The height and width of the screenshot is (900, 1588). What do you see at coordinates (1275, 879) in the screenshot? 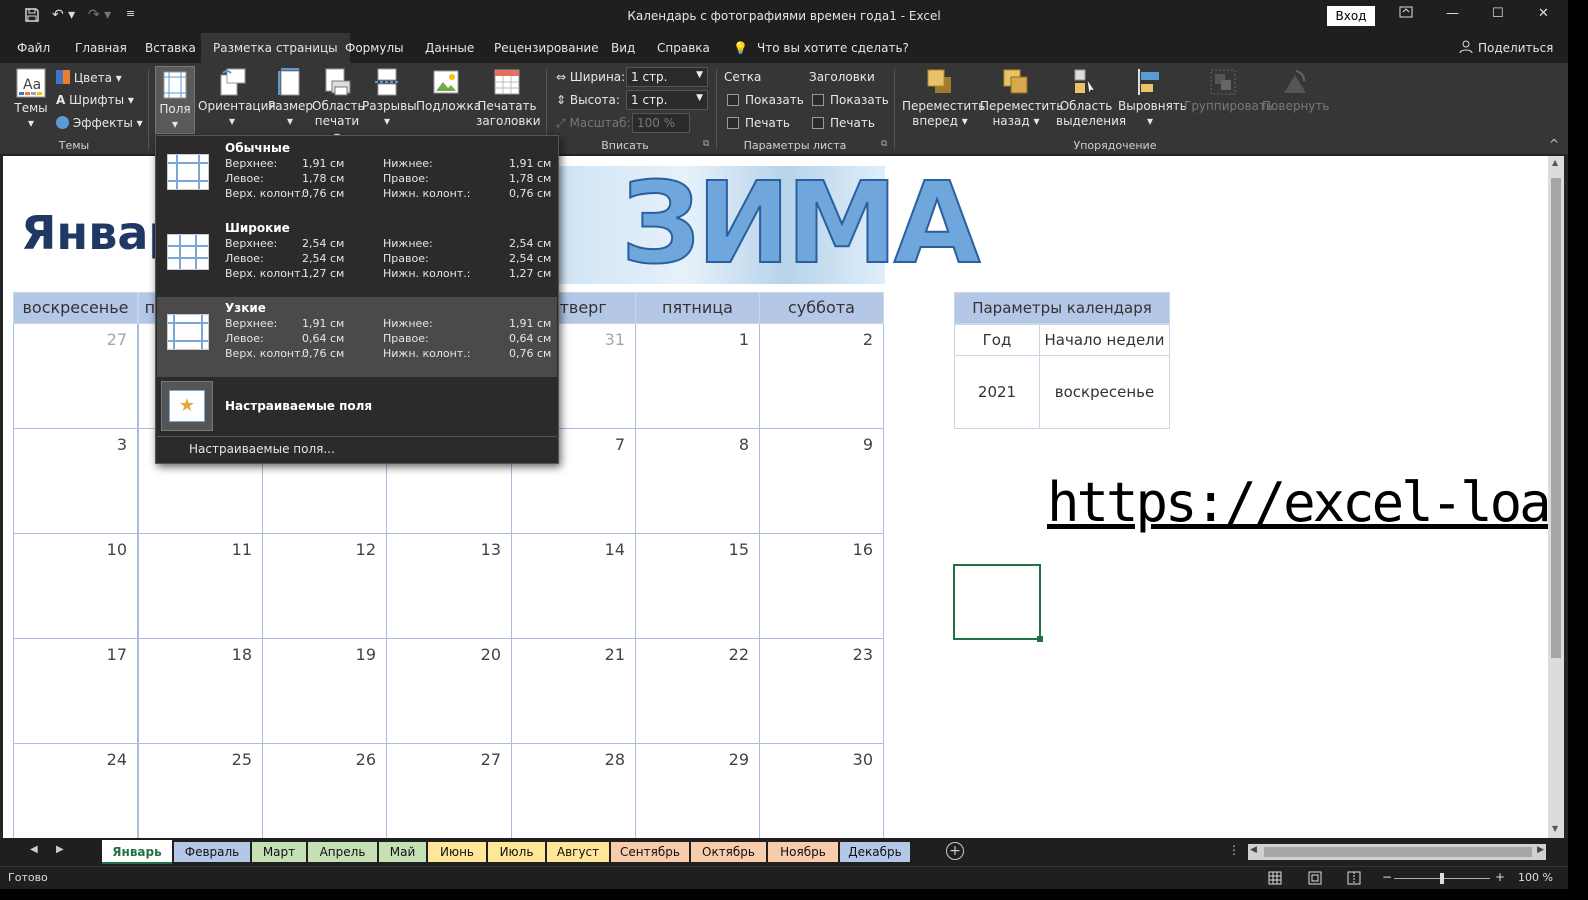
I see `normal-view-icon` at bounding box center [1275, 879].